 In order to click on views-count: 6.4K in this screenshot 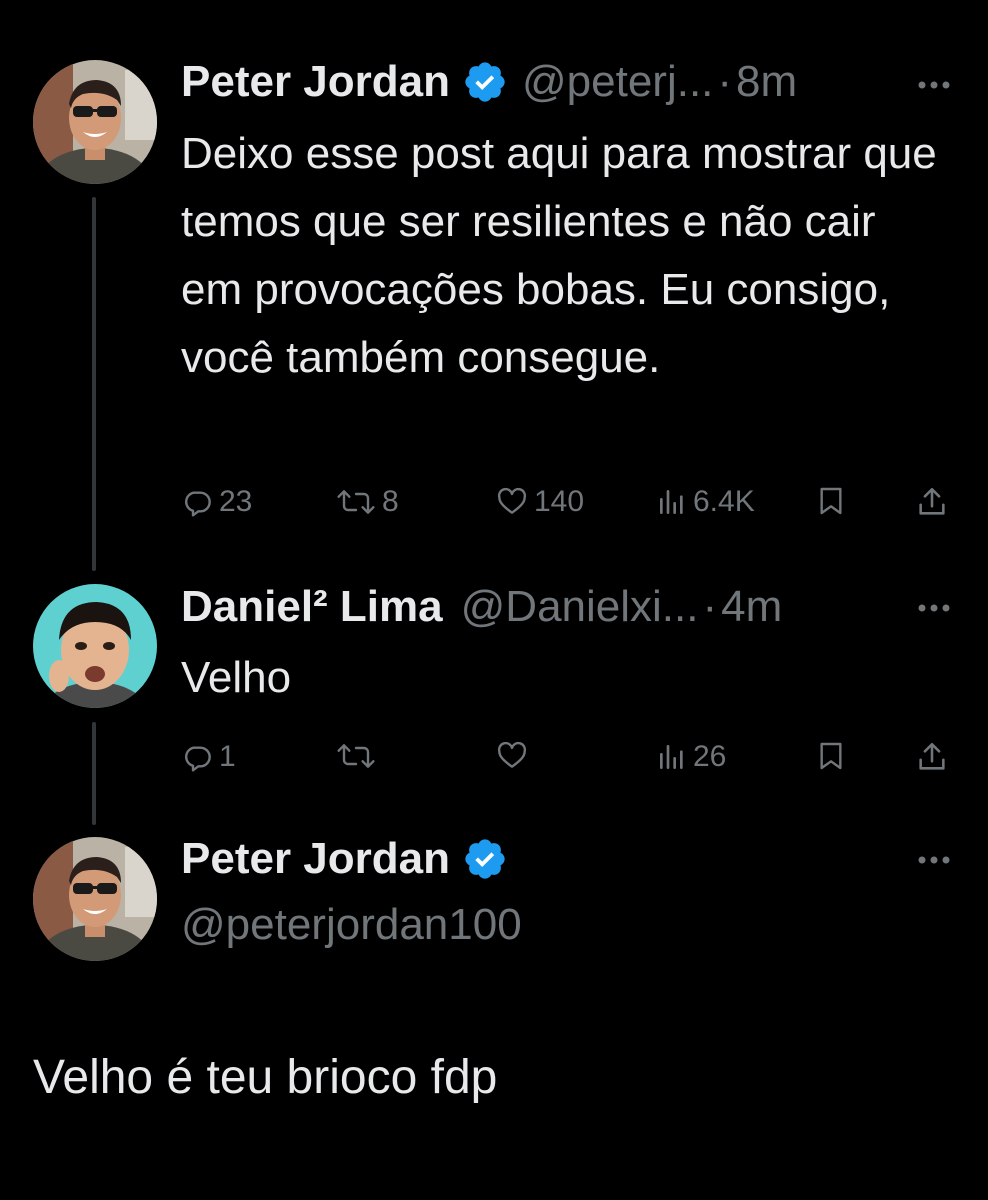, I will do `click(724, 501)`.